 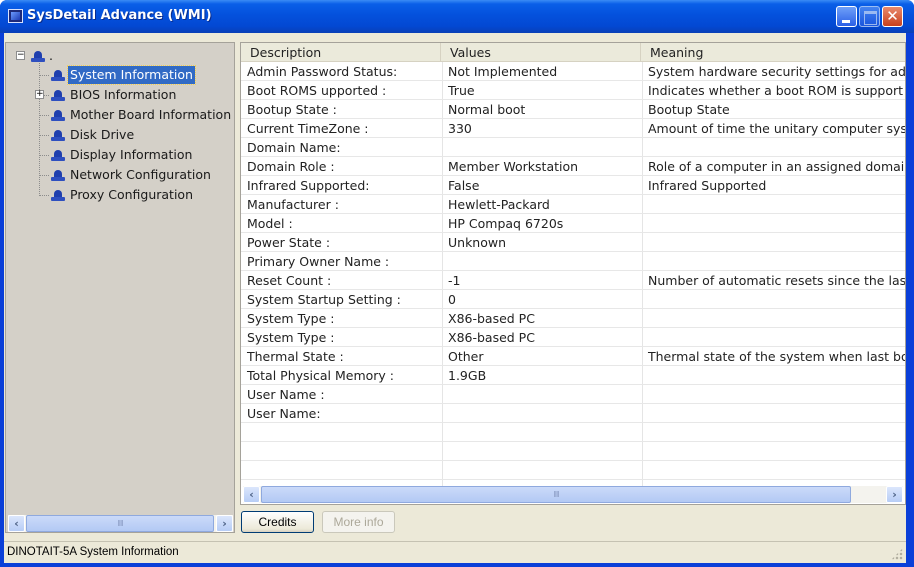 What do you see at coordinates (573, 109) in the screenshot?
I see `table-row: Bootup State : Normal boot Bootup State` at bounding box center [573, 109].